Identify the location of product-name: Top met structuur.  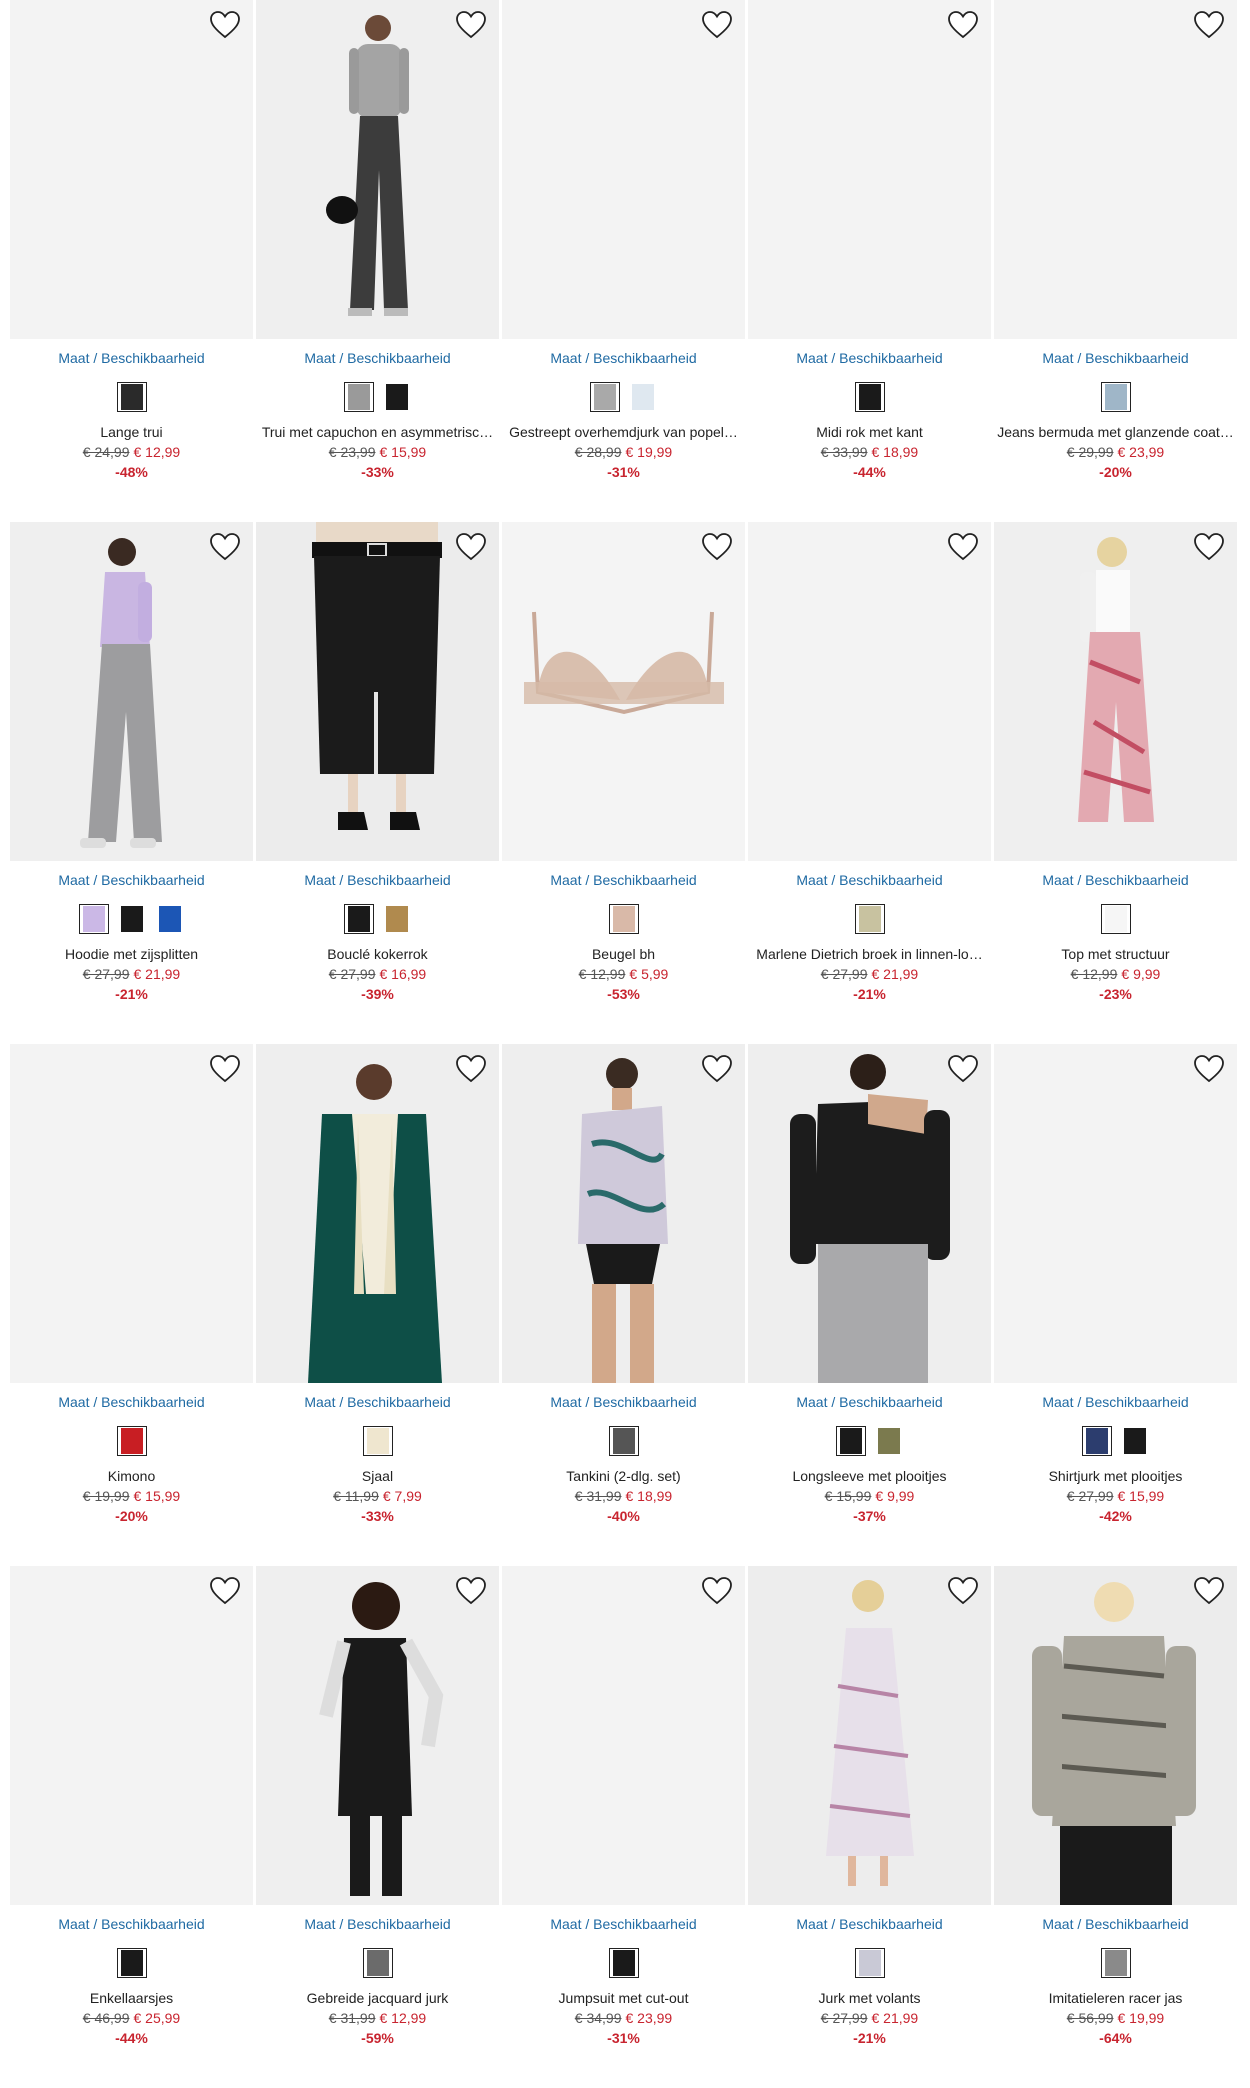
(1115, 954).